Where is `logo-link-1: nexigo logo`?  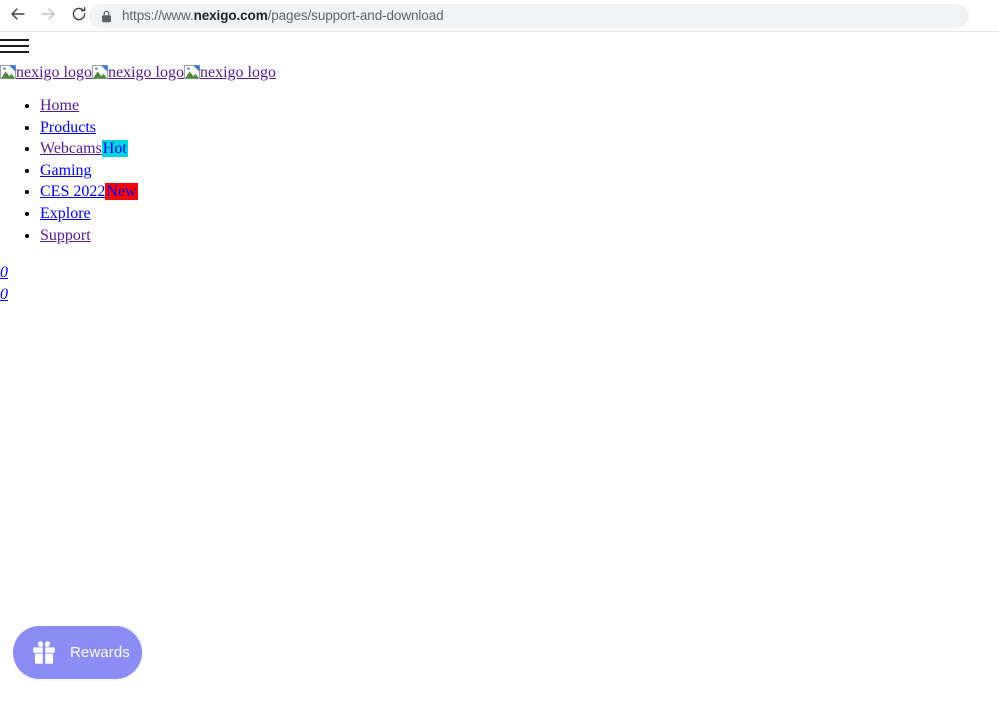 logo-link-1: nexigo logo is located at coordinates (46, 73).